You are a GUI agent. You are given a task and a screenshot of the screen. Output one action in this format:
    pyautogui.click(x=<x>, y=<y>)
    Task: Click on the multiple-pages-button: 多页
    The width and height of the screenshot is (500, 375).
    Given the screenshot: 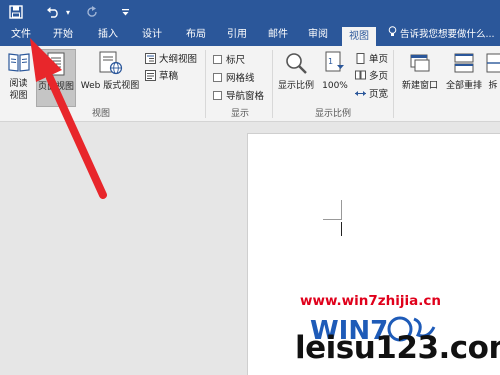 What is the action you would take?
    pyautogui.click(x=371, y=75)
    